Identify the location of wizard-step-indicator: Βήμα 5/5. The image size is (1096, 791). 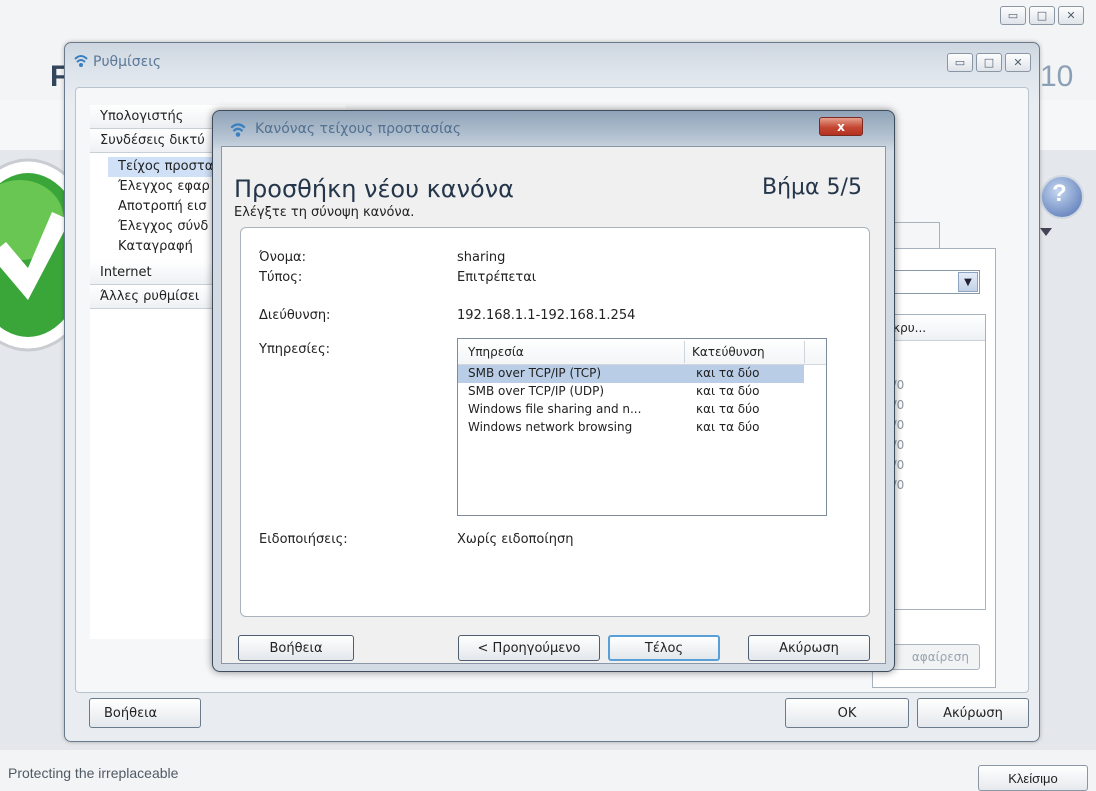
(812, 187).